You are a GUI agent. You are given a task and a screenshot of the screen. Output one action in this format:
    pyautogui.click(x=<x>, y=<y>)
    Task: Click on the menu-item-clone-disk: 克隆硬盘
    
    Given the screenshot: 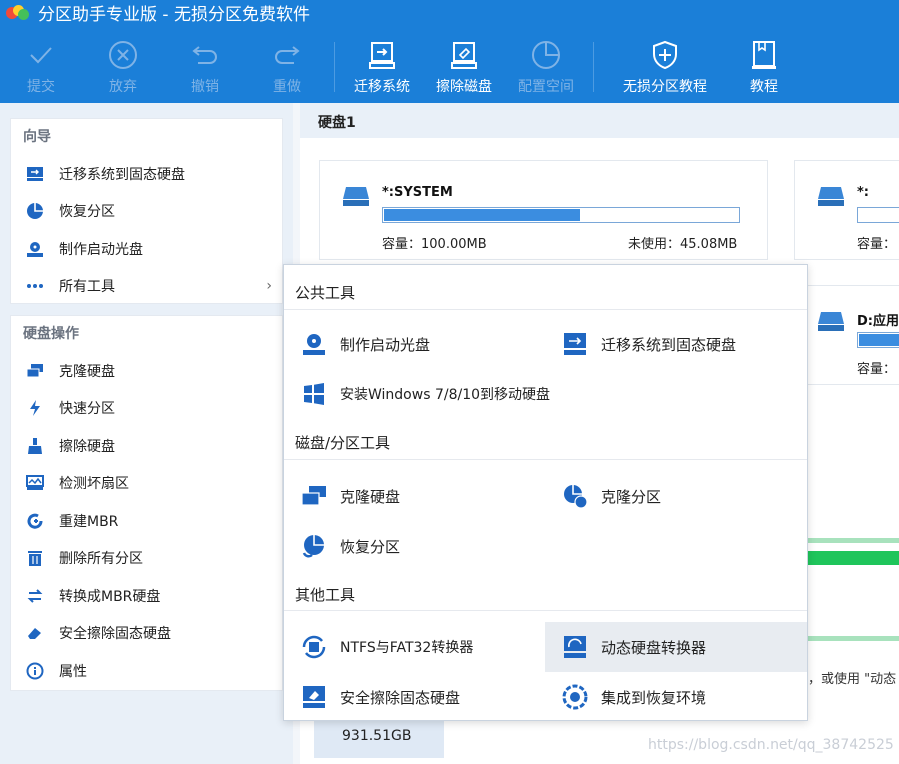 What is the action you would take?
    pyautogui.click(x=414, y=496)
    